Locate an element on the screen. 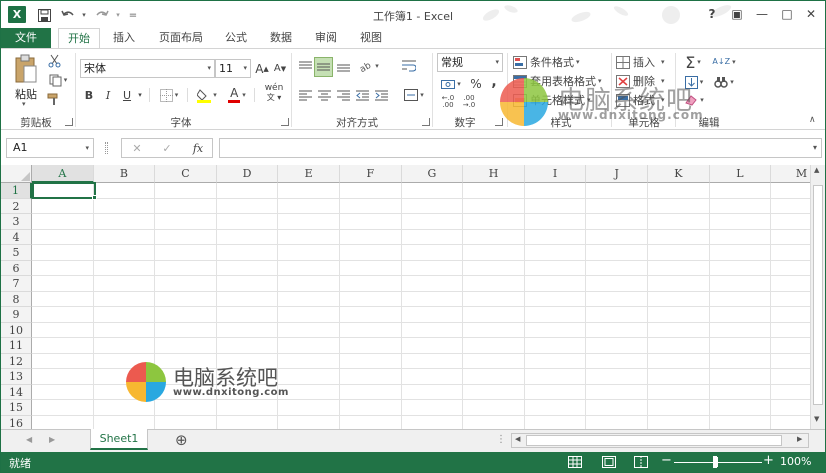 The image size is (826, 473). page-break-preview-icon is located at coordinates (641, 463).